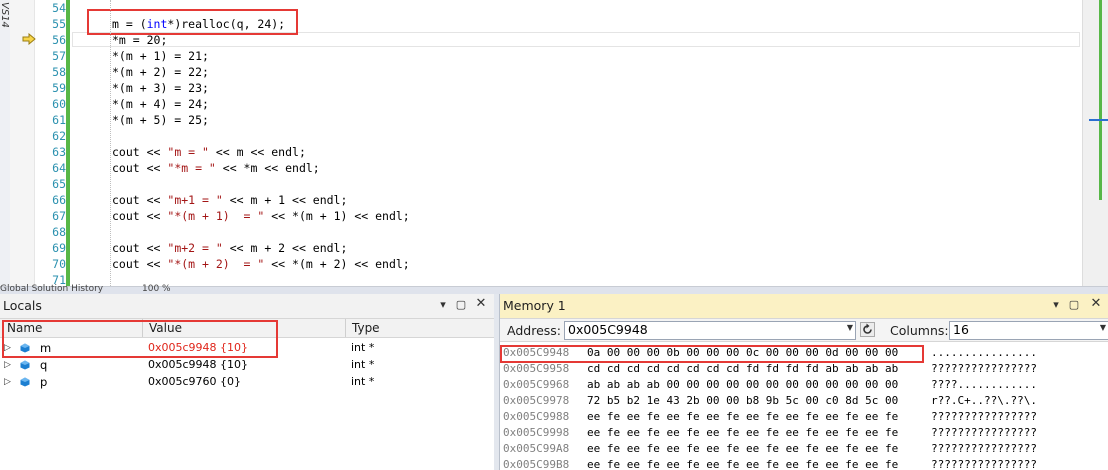 The width and height of the screenshot is (1108, 470). Describe the element at coordinates (59, 200) in the screenshot. I see `line-number: 66` at that location.